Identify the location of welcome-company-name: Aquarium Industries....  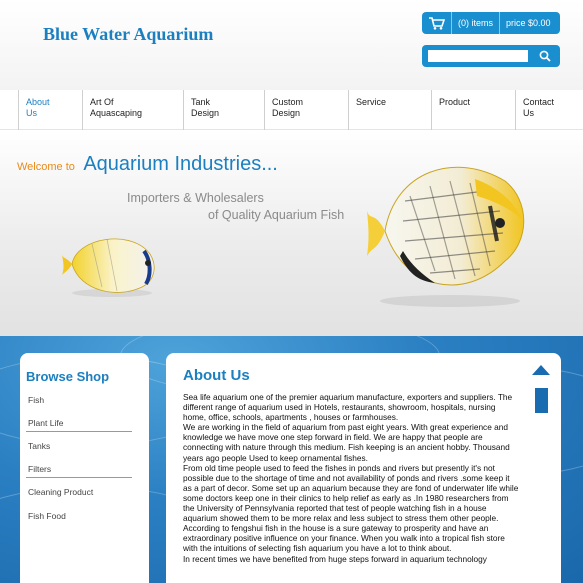
(180, 164).